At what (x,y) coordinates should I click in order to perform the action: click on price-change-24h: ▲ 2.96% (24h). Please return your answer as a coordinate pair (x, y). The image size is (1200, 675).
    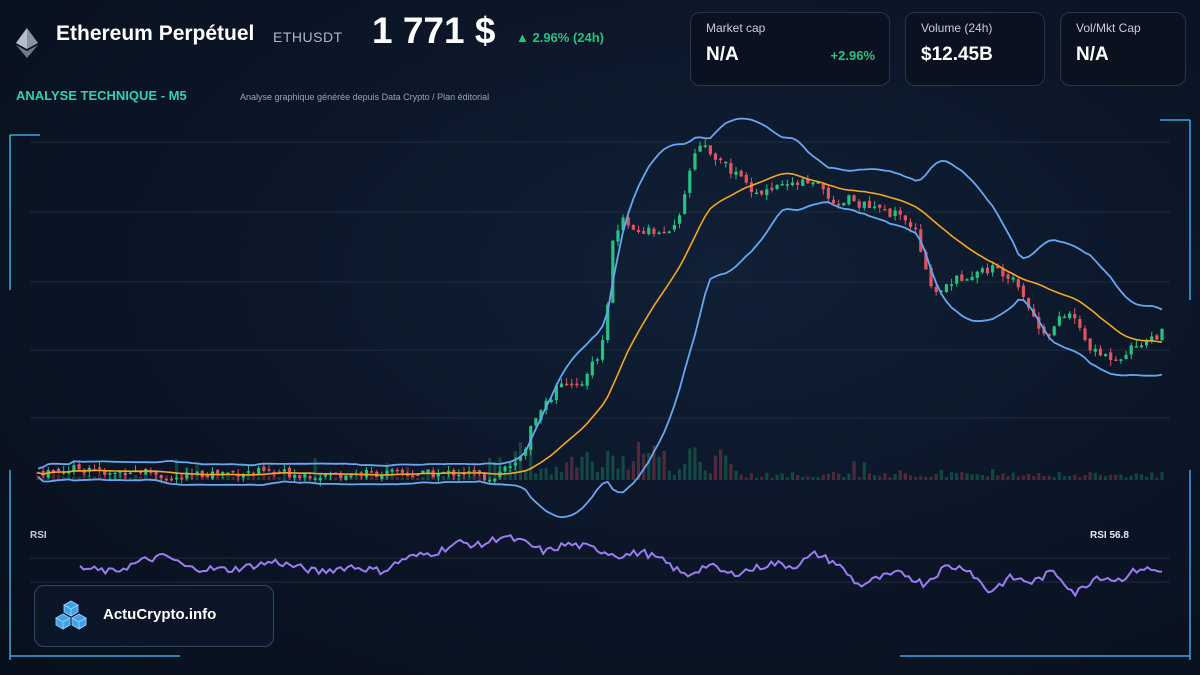
    Looking at the image, I should click on (560, 37).